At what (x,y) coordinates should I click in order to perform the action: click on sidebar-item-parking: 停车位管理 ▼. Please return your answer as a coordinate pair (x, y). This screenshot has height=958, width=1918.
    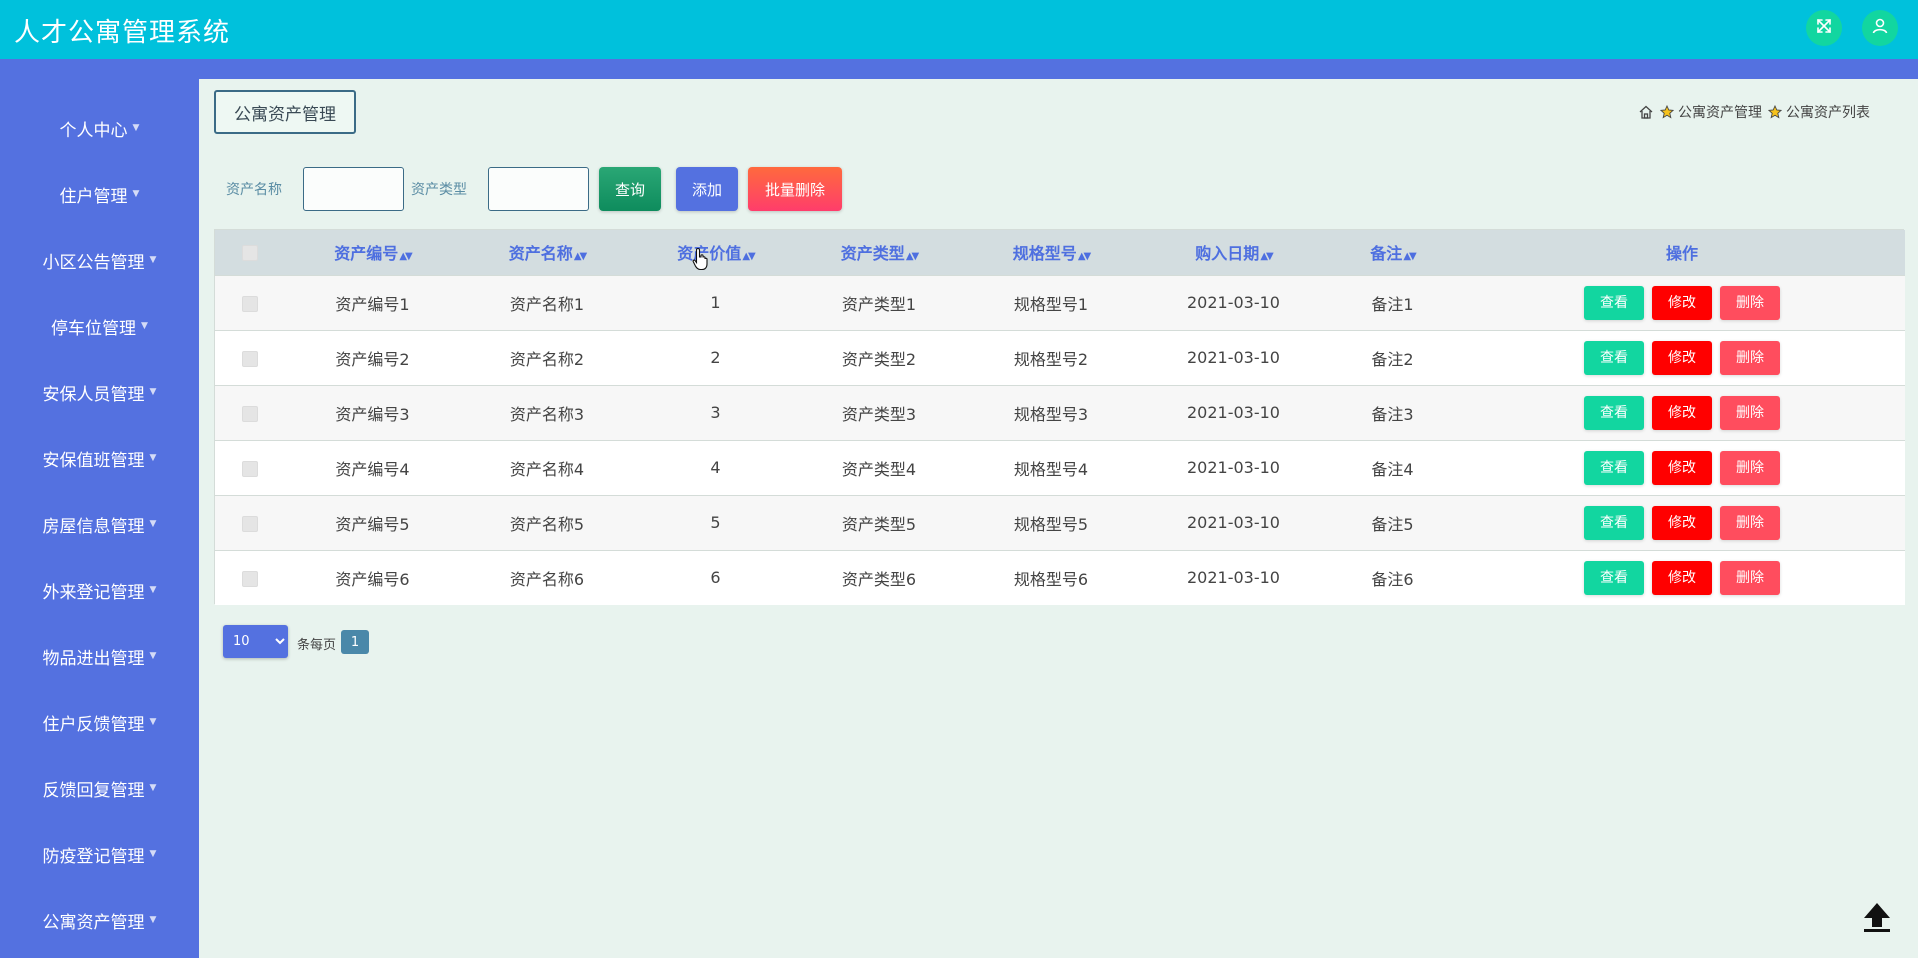
    Looking at the image, I should click on (99, 326).